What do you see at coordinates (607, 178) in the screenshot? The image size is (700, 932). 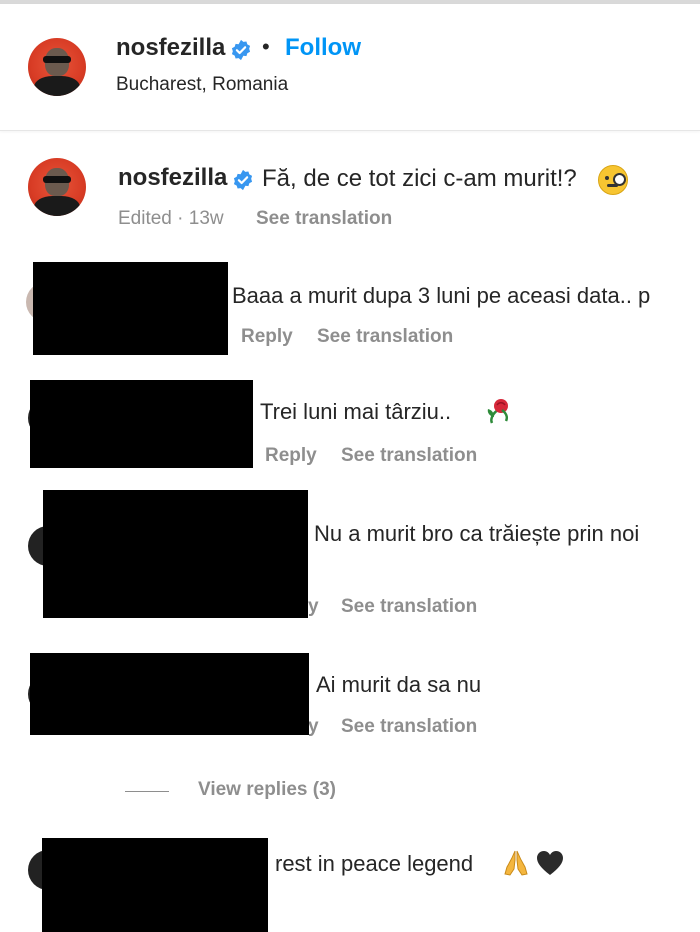 I see `emoji-eye` at bounding box center [607, 178].